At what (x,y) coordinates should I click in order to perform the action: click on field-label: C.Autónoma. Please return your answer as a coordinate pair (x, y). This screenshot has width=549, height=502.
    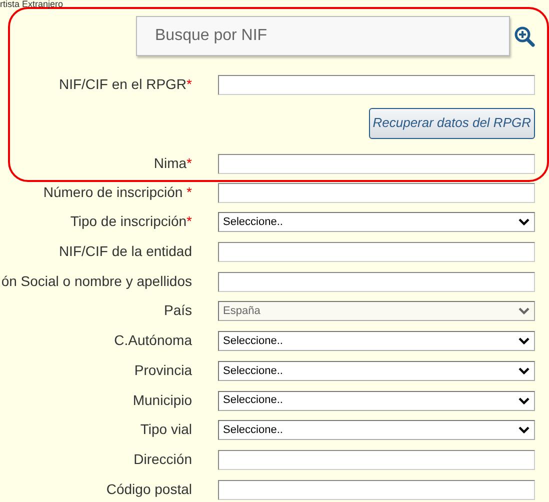
    Looking at the image, I should click on (152, 339).